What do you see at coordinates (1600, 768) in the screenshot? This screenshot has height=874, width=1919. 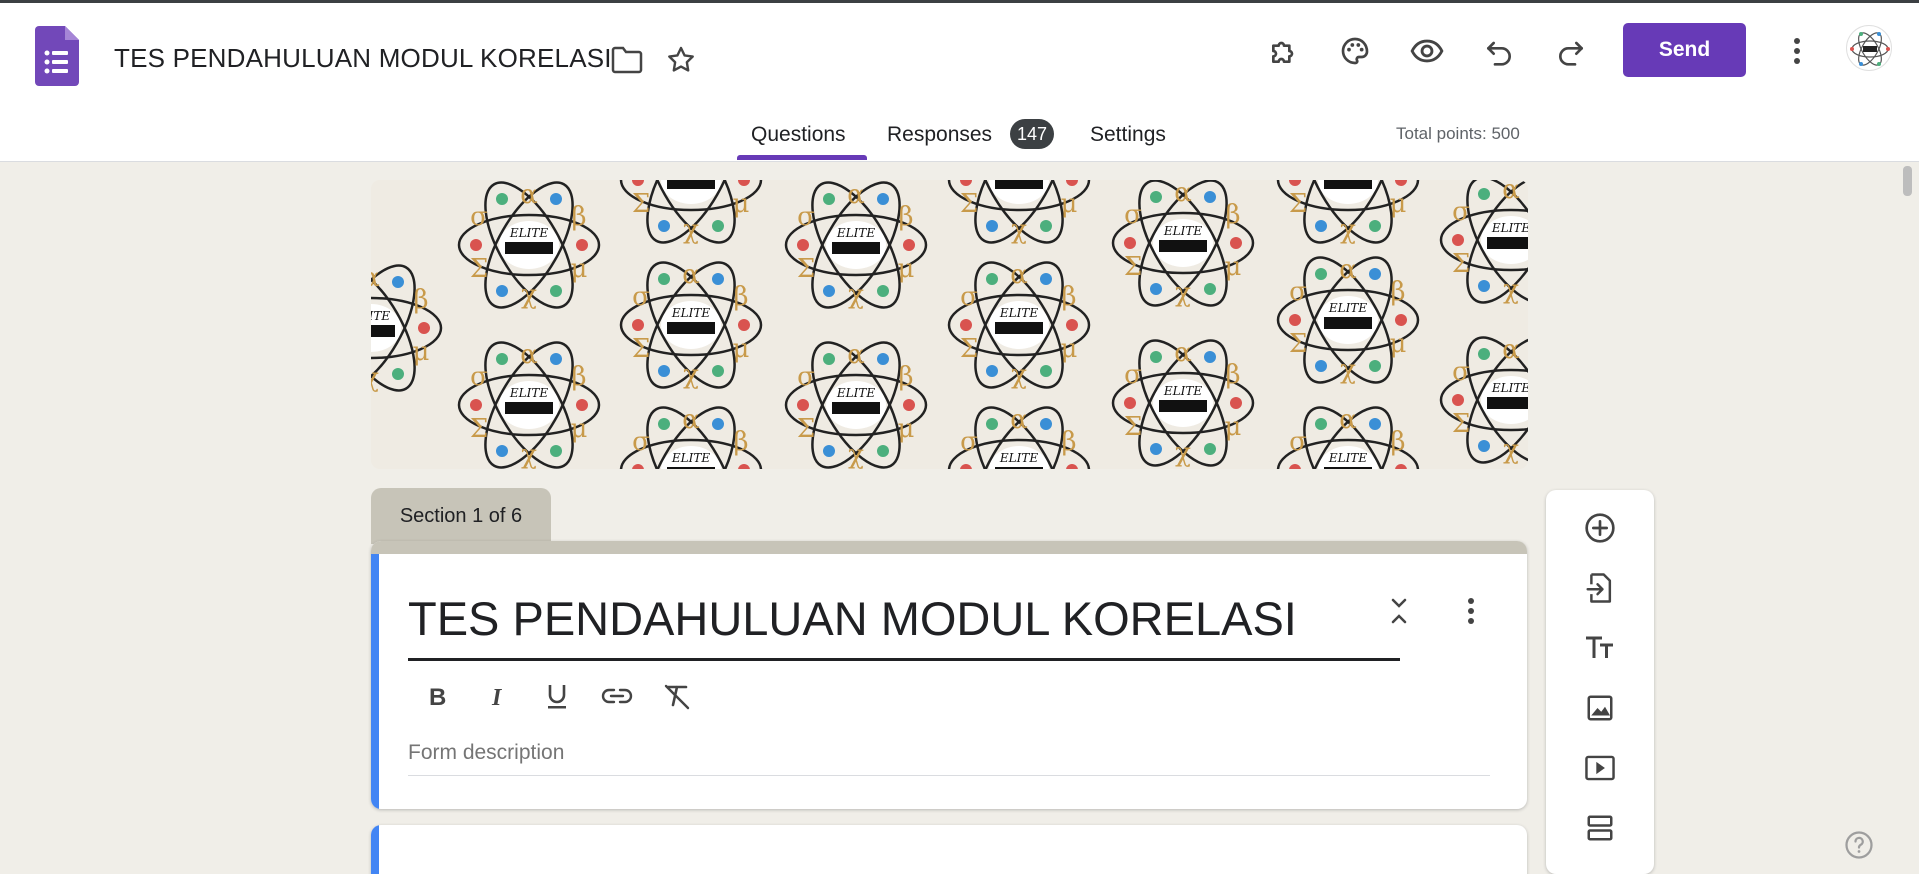 I see `add-video-icon` at bounding box center [1600, 768].